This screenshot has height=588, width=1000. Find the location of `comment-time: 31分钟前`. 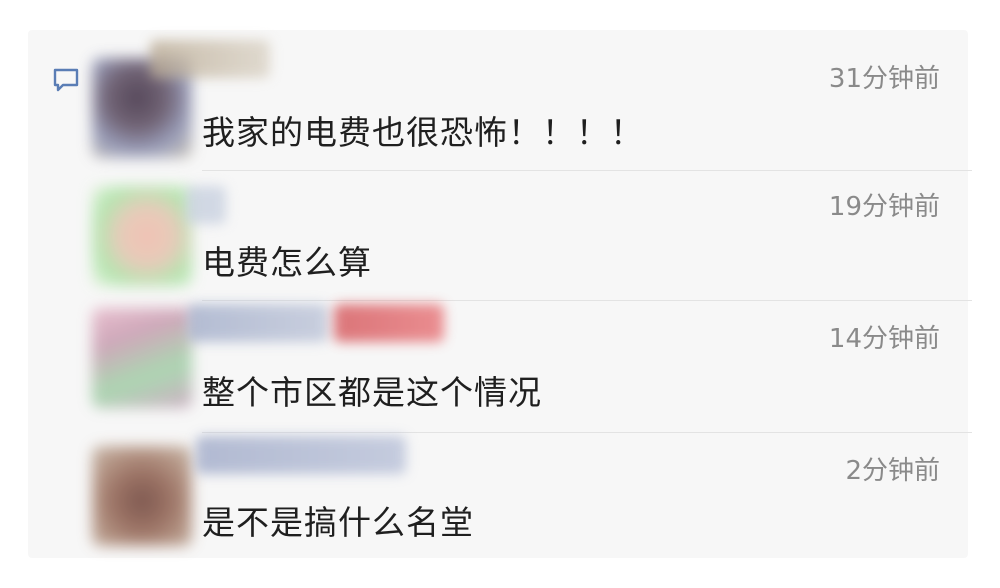

comment-time: 31分钟前 is located at coordinates (884, 79).